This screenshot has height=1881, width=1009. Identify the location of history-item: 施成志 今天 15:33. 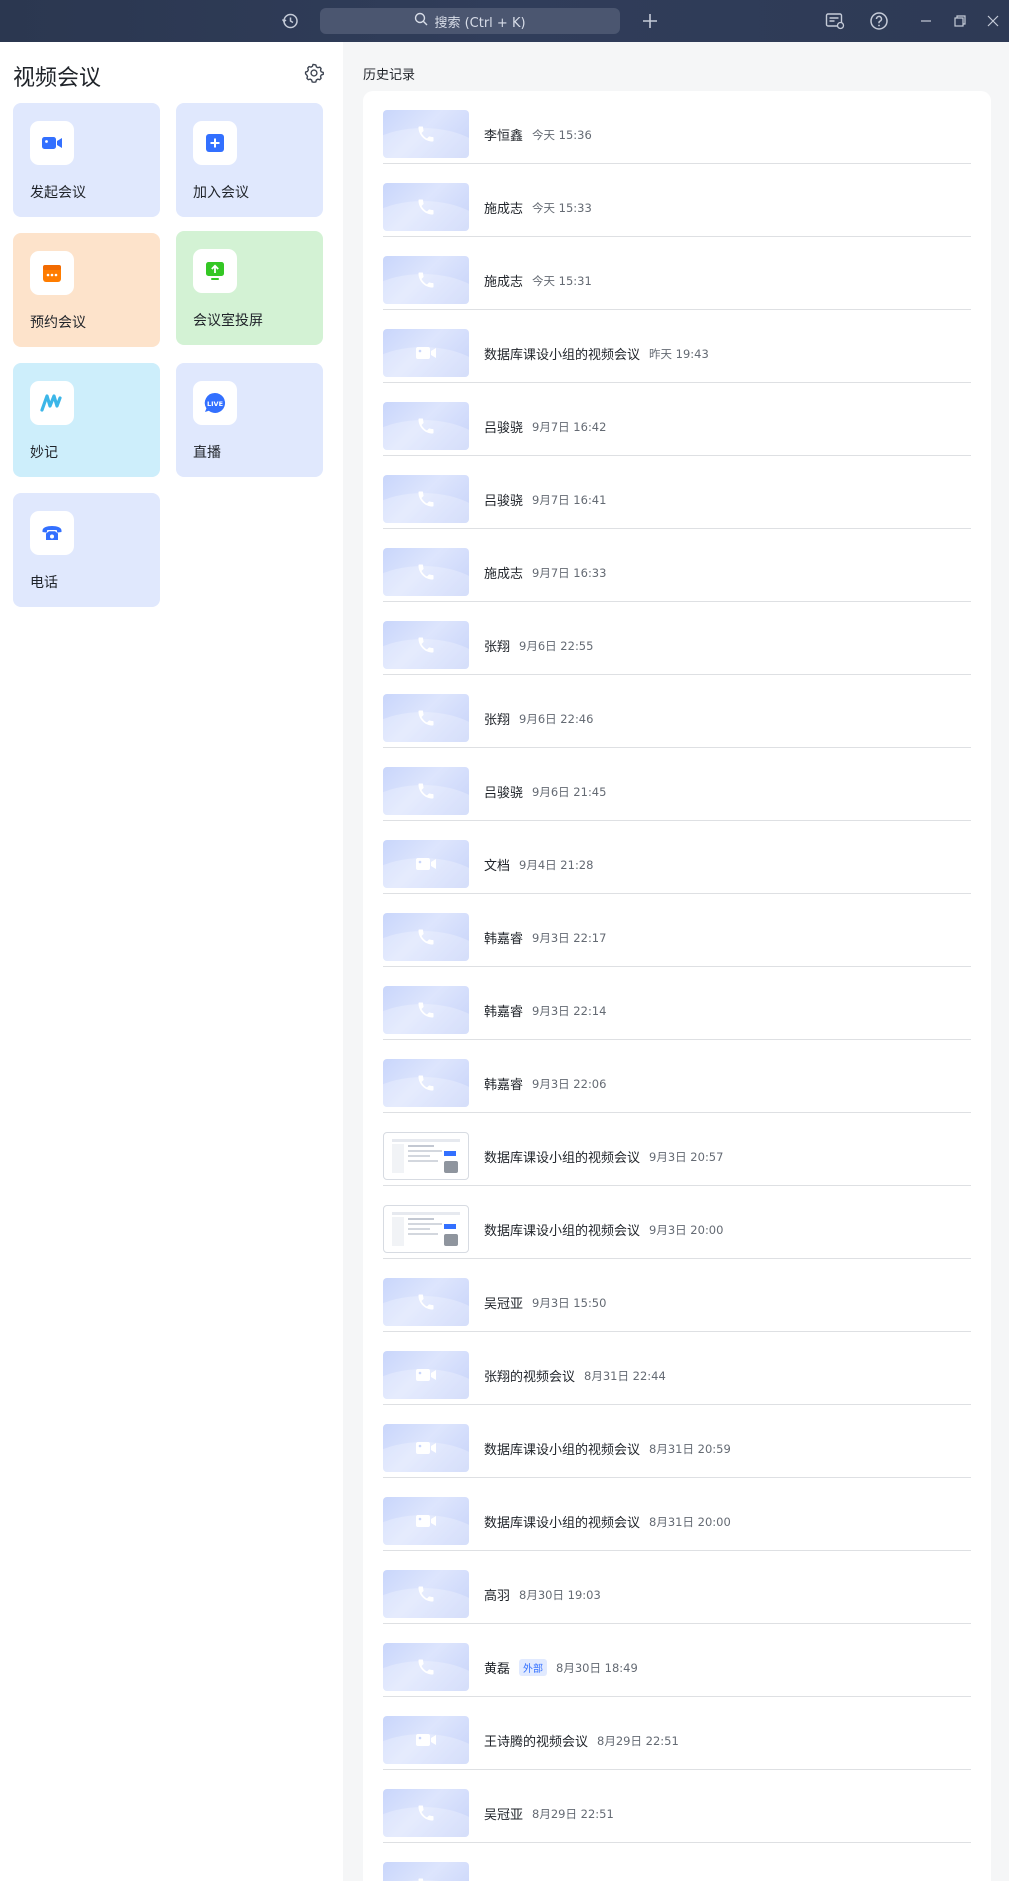
(677, 200).